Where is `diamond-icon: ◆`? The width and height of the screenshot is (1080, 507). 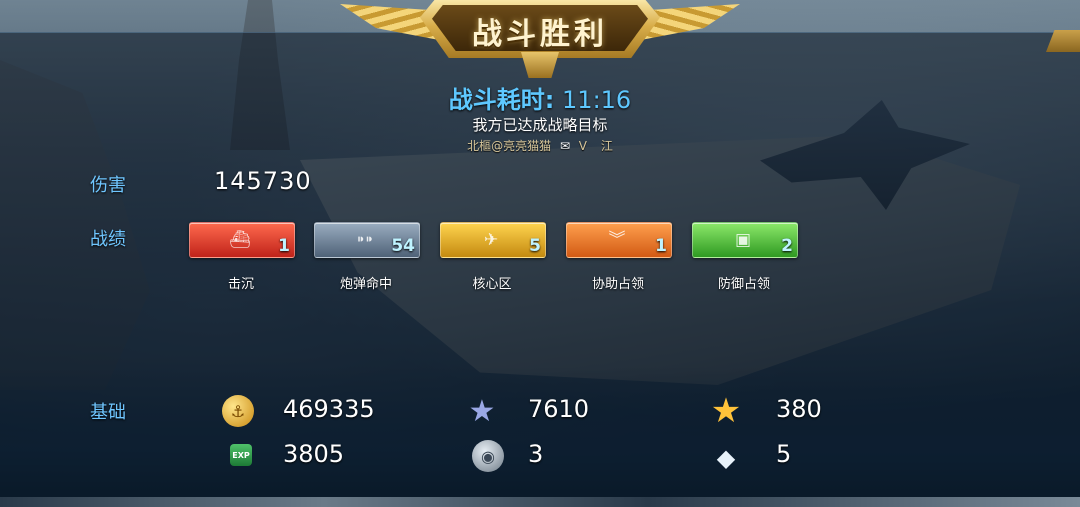 diamond-icon: ◆ is located at coordinates (726, 458).